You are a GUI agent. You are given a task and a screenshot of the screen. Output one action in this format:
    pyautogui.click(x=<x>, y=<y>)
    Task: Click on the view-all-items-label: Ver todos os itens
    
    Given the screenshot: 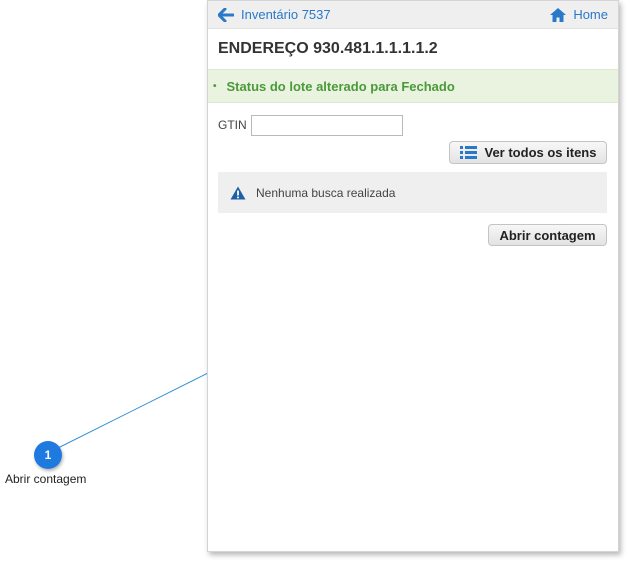 What is the action you would take?
    pyautogui.click(x=540, y=152)
    